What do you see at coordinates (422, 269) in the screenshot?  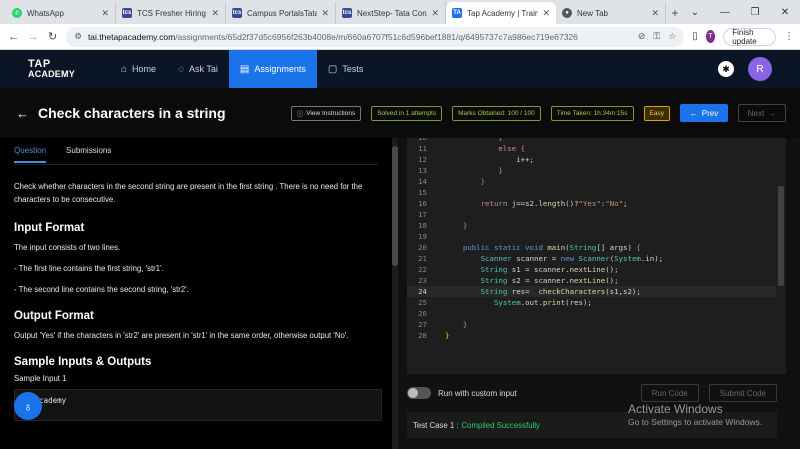 I see `line-number: 22` at bounding box center [422, 269].